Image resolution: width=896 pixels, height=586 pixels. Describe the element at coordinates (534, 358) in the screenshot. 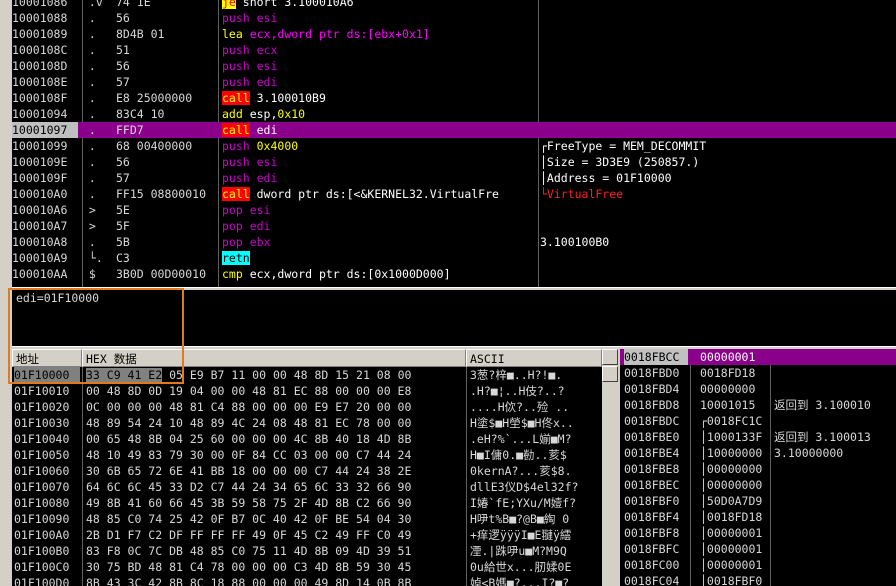

I see `dump-header-ascii: ASCII` at that location.